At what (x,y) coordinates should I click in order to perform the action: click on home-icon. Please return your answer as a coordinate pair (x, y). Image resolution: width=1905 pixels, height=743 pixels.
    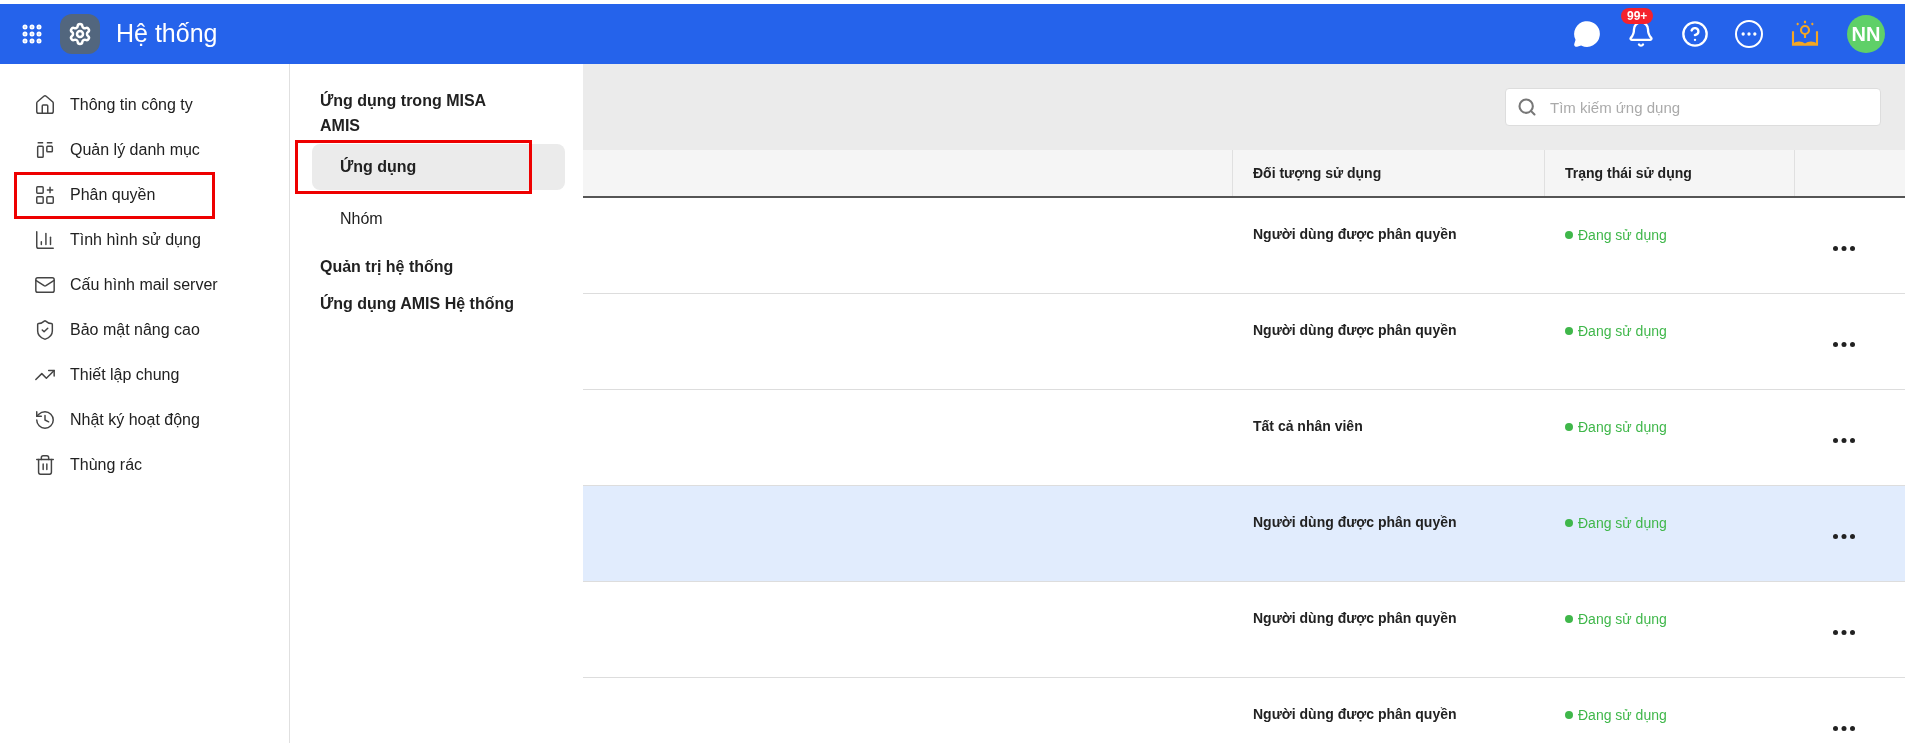
    Looking at the image, I should click on (45, 104).